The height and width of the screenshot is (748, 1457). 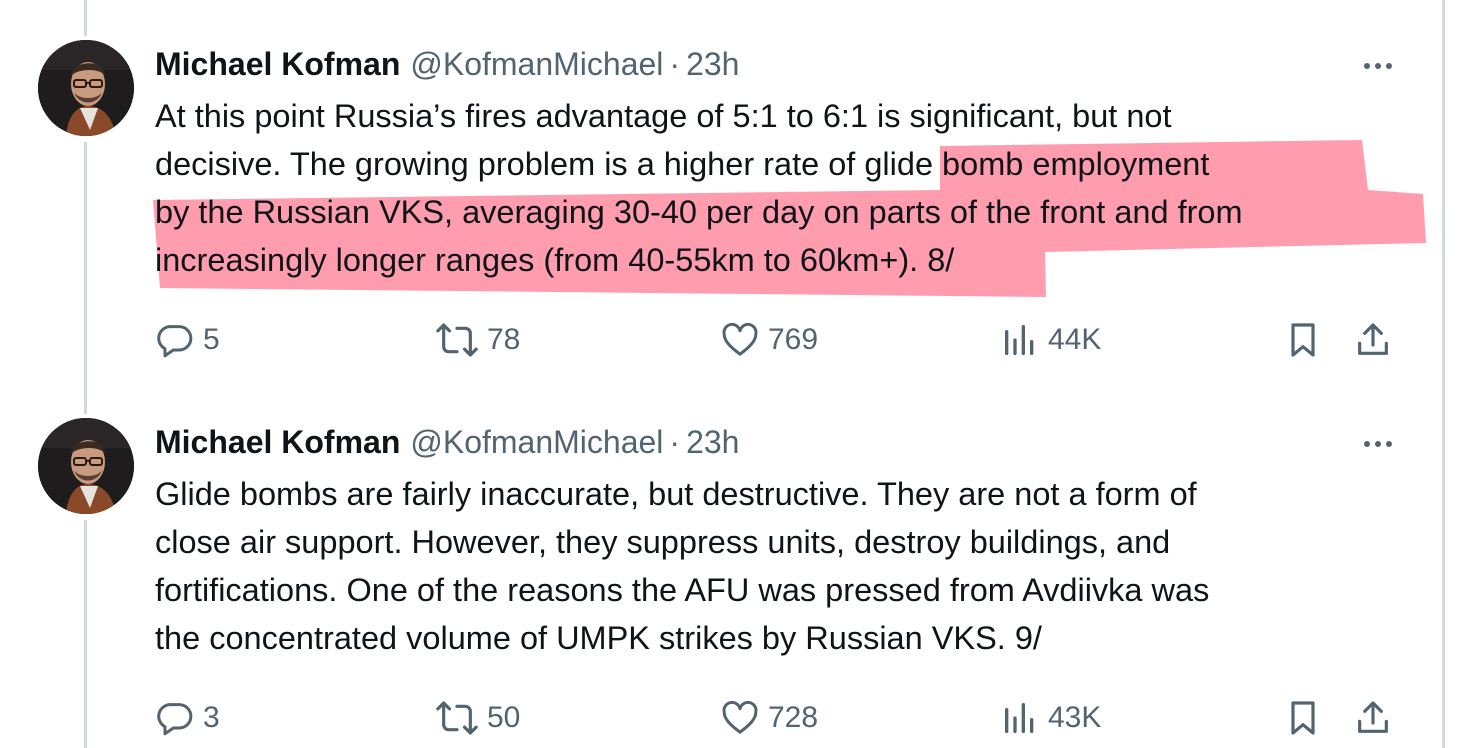 I want to click on reply-button: 5, so click(x=187, y=340).